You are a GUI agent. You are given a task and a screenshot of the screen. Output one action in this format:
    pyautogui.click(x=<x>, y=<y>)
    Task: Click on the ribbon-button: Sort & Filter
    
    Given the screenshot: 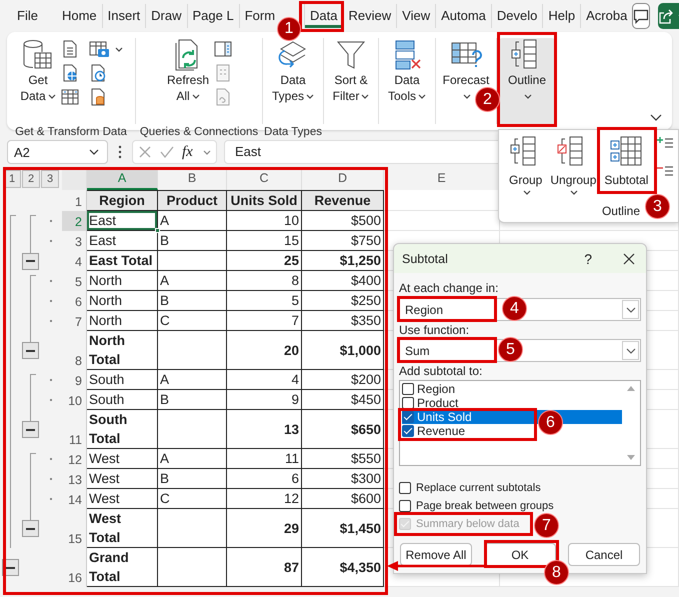 What is the action you would take?
    pyautogui.click(x=351, y=82)
    